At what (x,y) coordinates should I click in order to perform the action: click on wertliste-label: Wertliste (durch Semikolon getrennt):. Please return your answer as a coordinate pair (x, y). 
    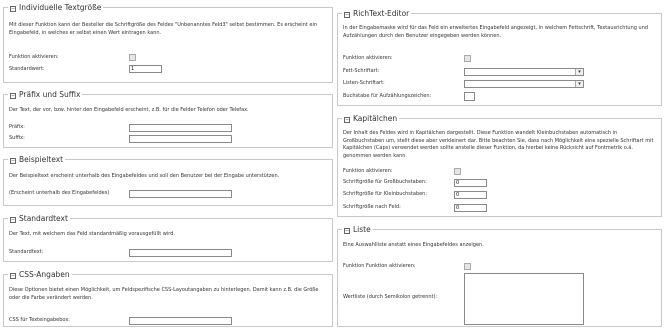
    Looking at the image, I should click on (390, 297).